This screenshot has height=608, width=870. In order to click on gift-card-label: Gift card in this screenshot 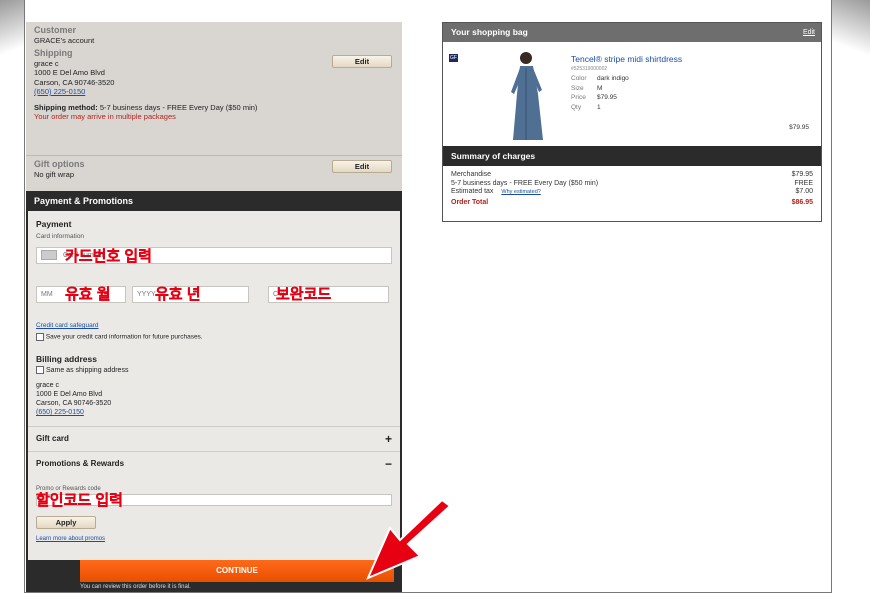, I will do `click(52, 438)`.